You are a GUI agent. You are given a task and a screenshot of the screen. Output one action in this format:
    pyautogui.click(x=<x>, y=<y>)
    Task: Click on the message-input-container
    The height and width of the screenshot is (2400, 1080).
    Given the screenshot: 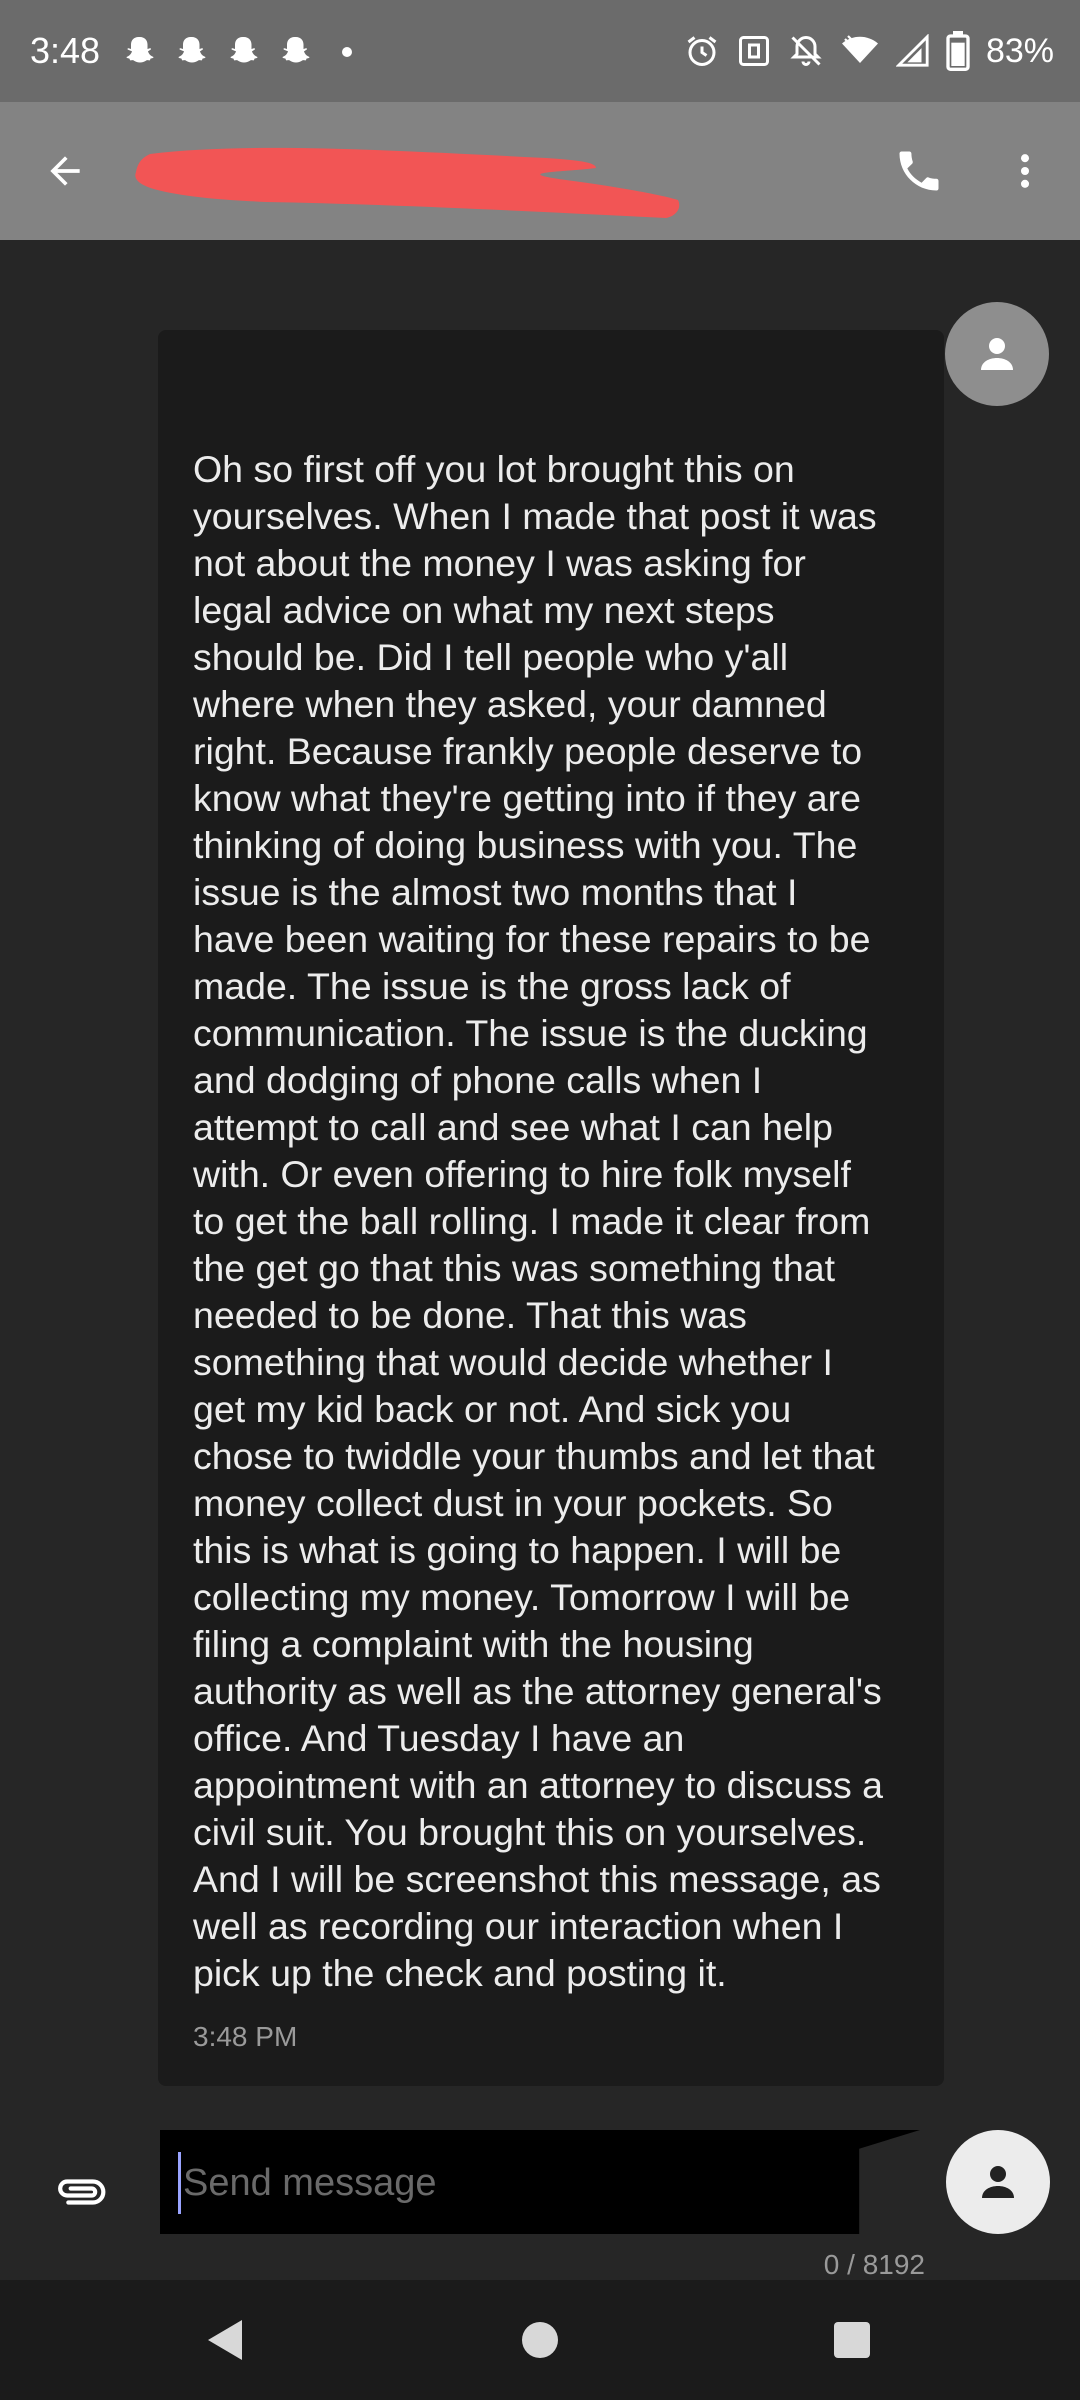 What is the action you would take?
    pyautogui.click(x=540, y=2182)
    